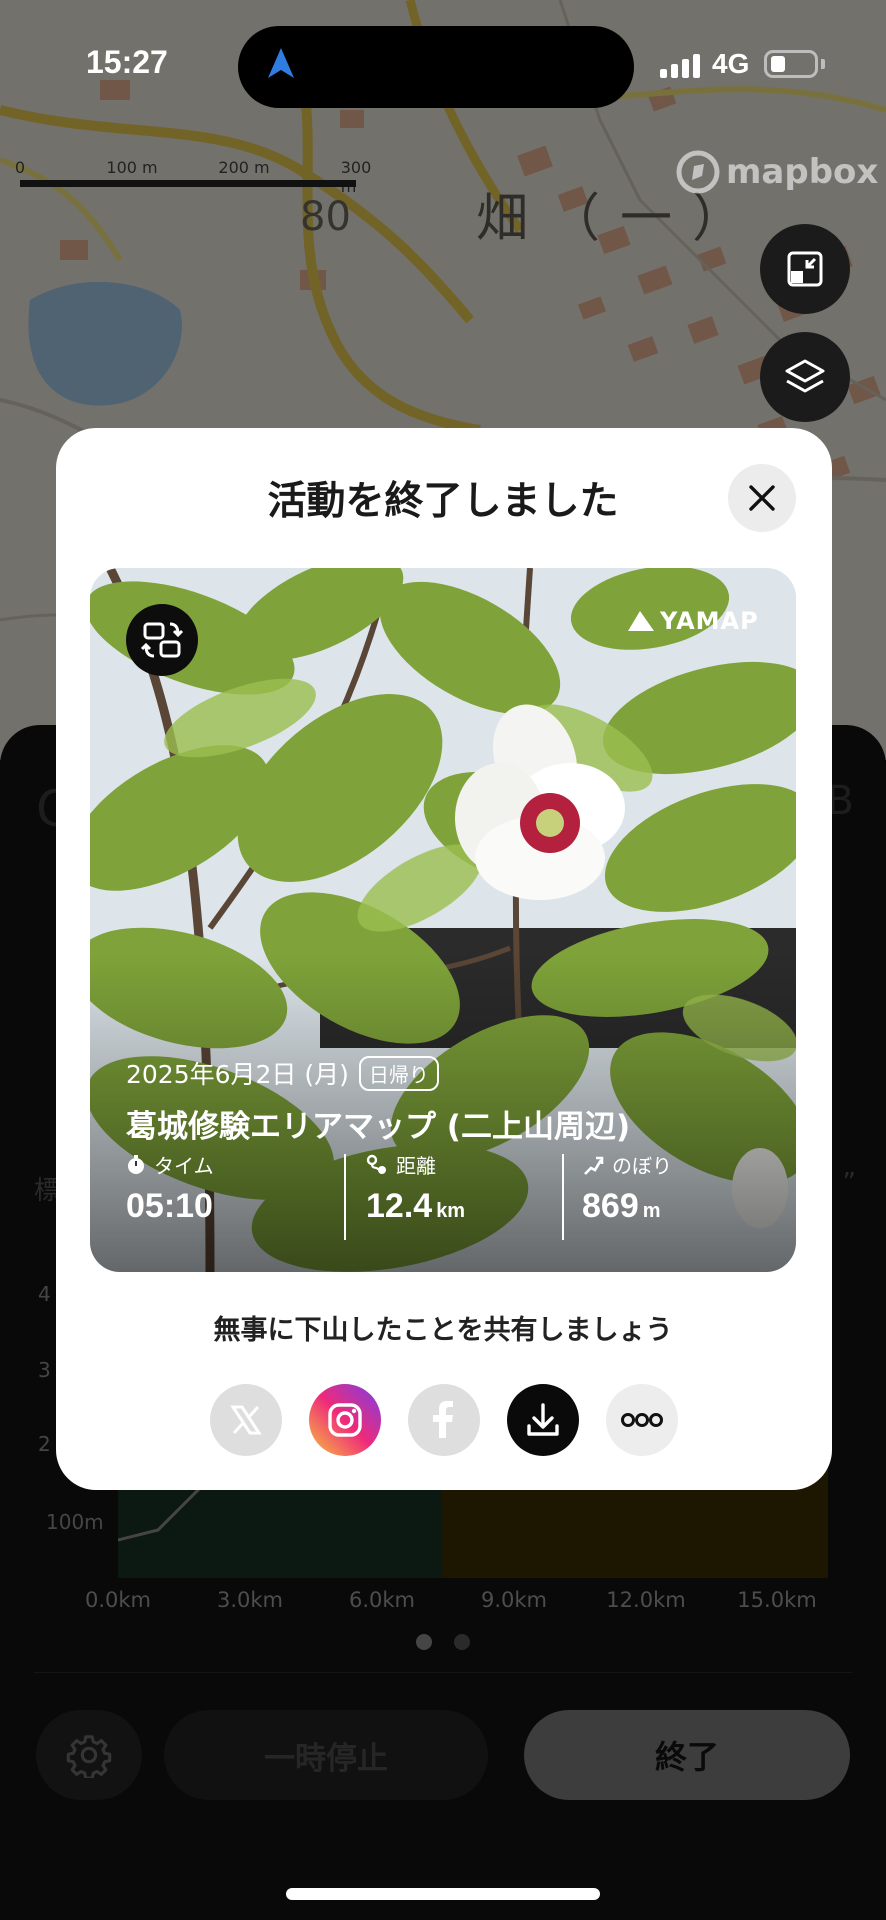 The image size is (886, 1920). What do you see at coordinates (136, 1164) in the screenshot?
I see `stopwatch-icon` at bounding box center [136, 1164].